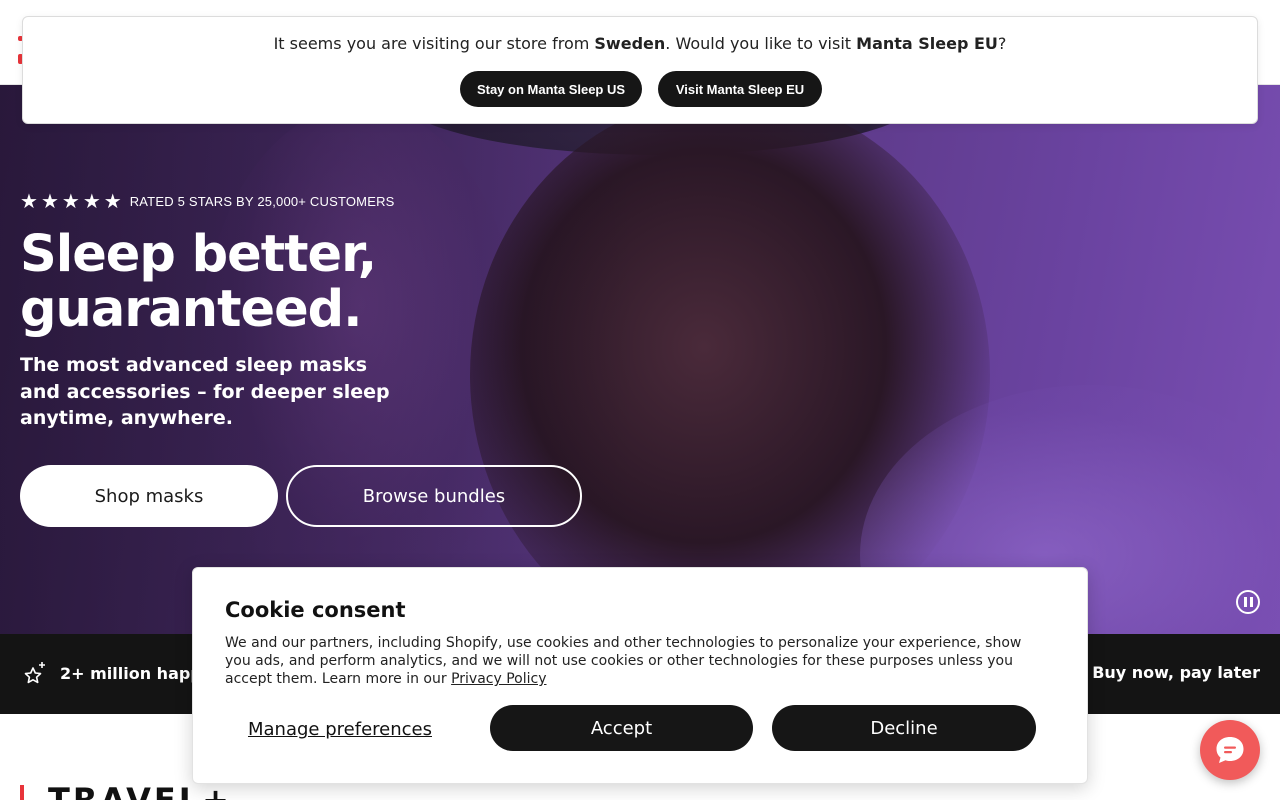  Describe the element at coordinates (498, 679) in the screenshot. I see `privacy-policy-link: Privacy Policy` at that location.